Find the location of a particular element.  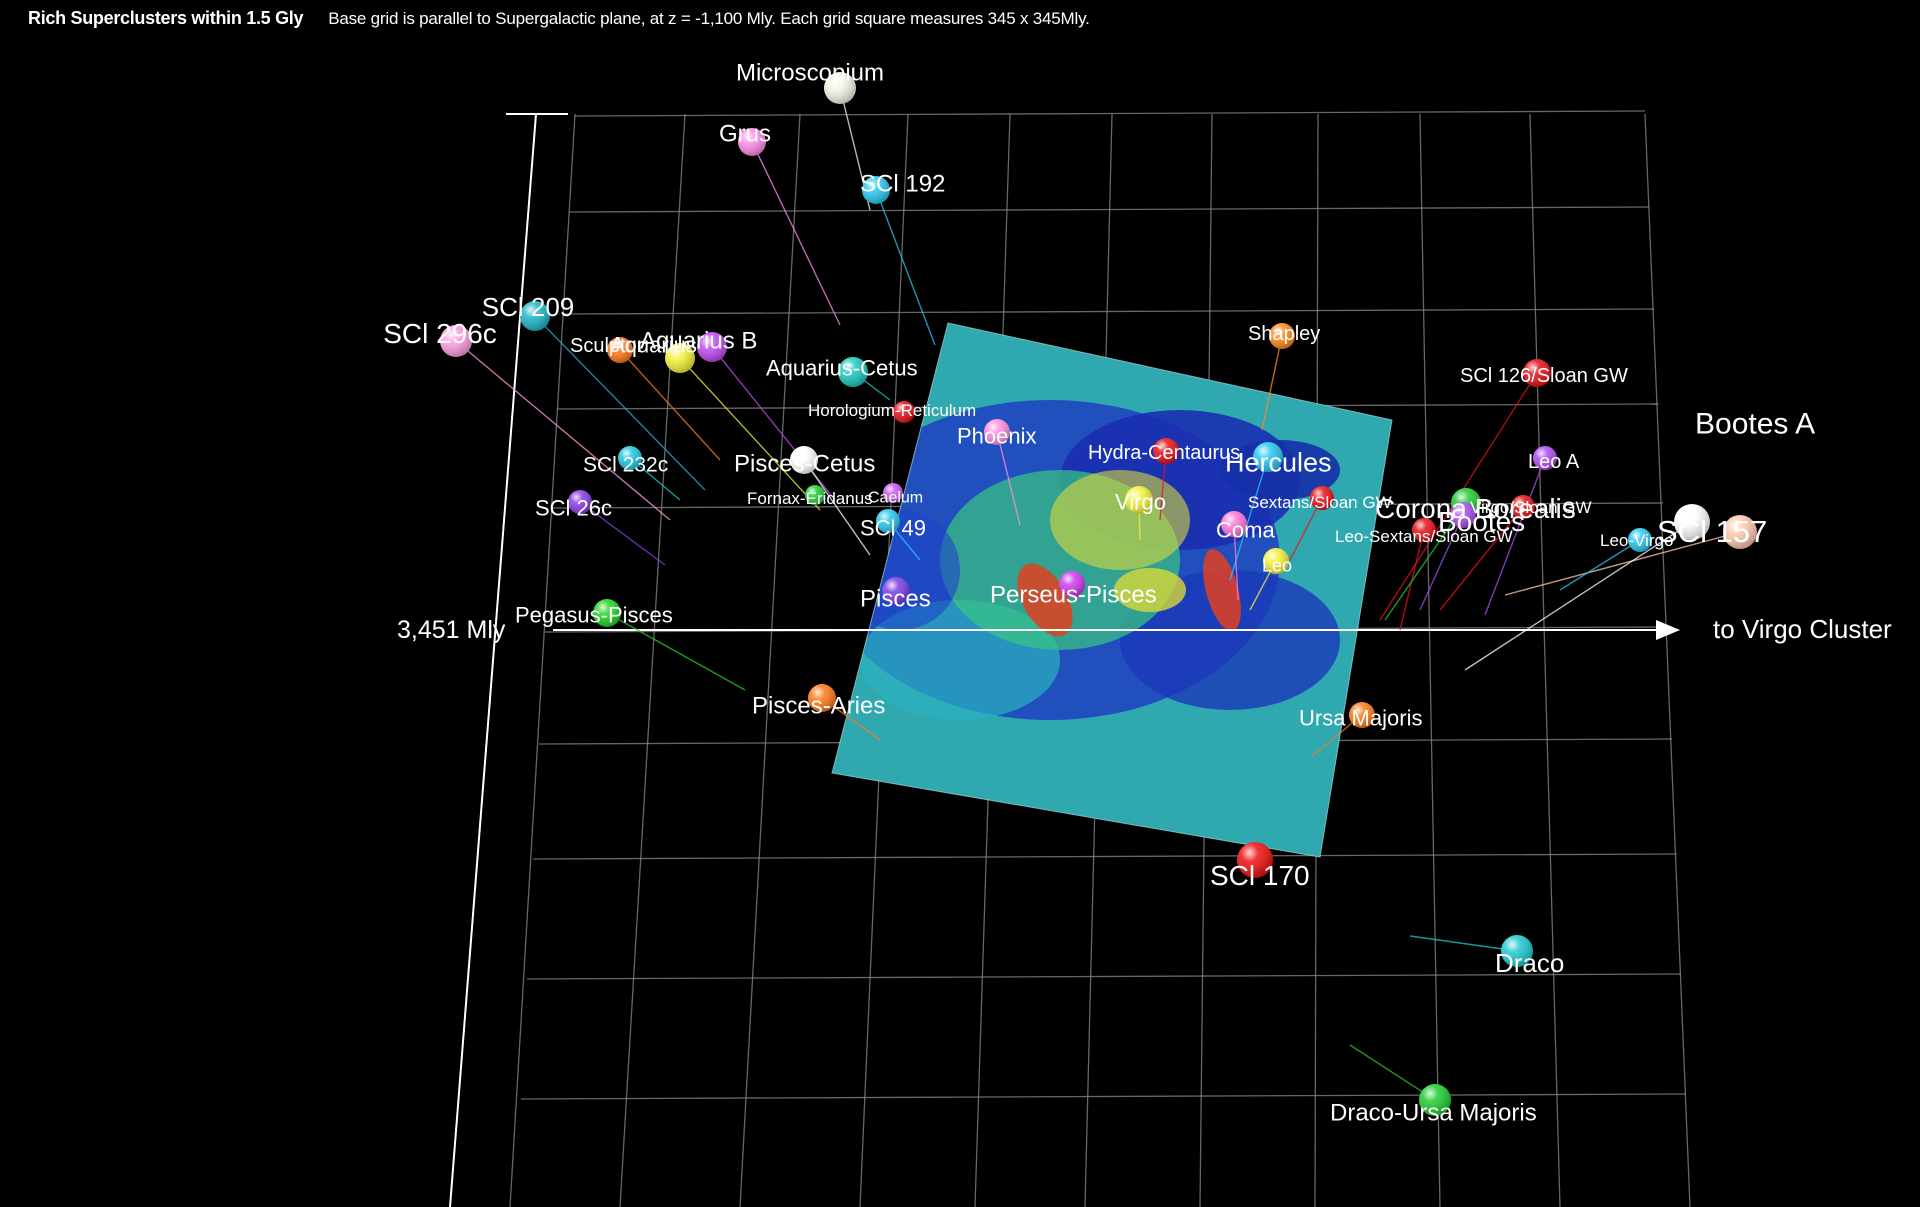

leader-scl-296c is located at coordinates (563, 430).